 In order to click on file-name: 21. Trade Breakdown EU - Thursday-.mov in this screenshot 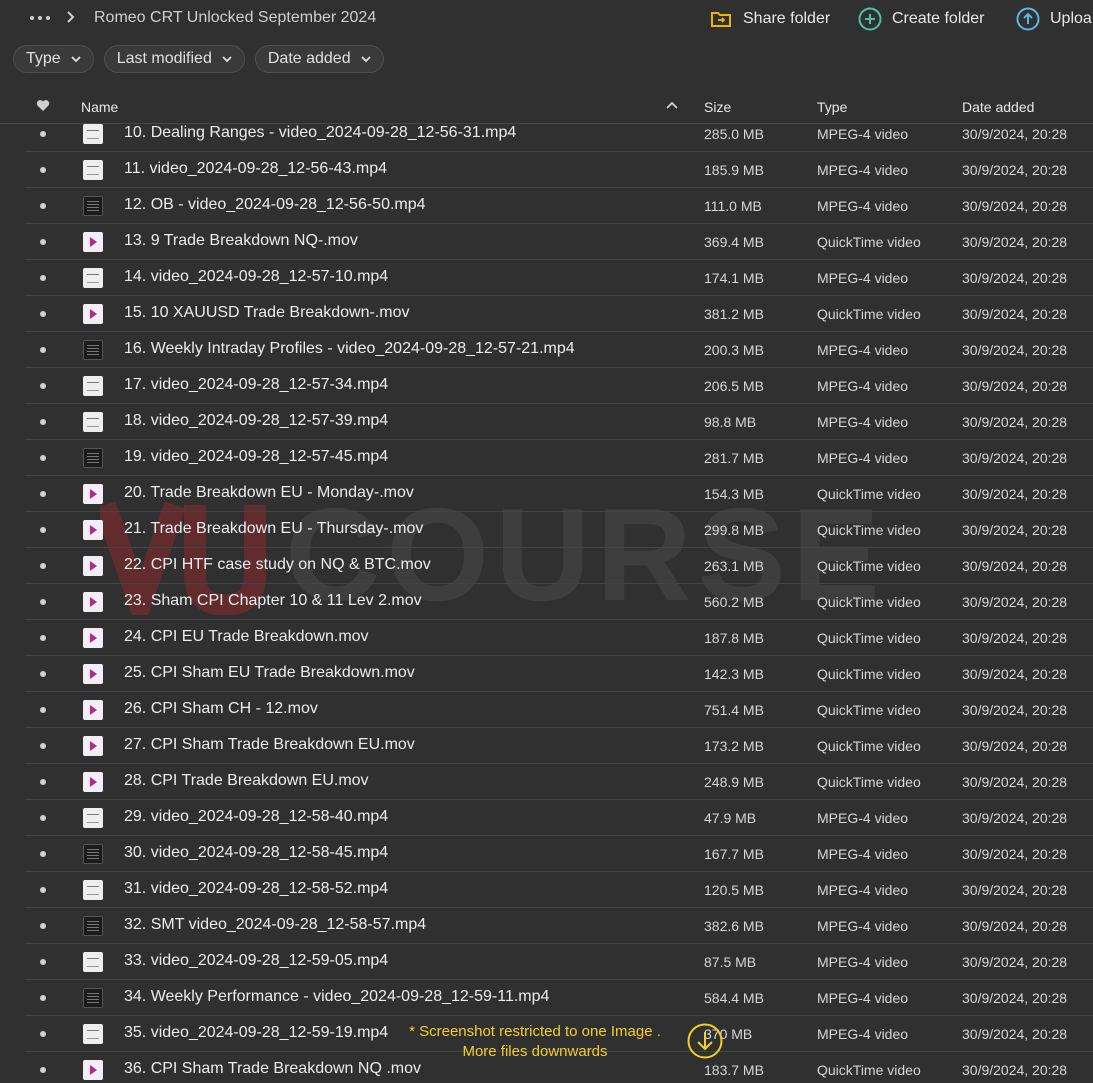, I will do `click(273, 529)`.